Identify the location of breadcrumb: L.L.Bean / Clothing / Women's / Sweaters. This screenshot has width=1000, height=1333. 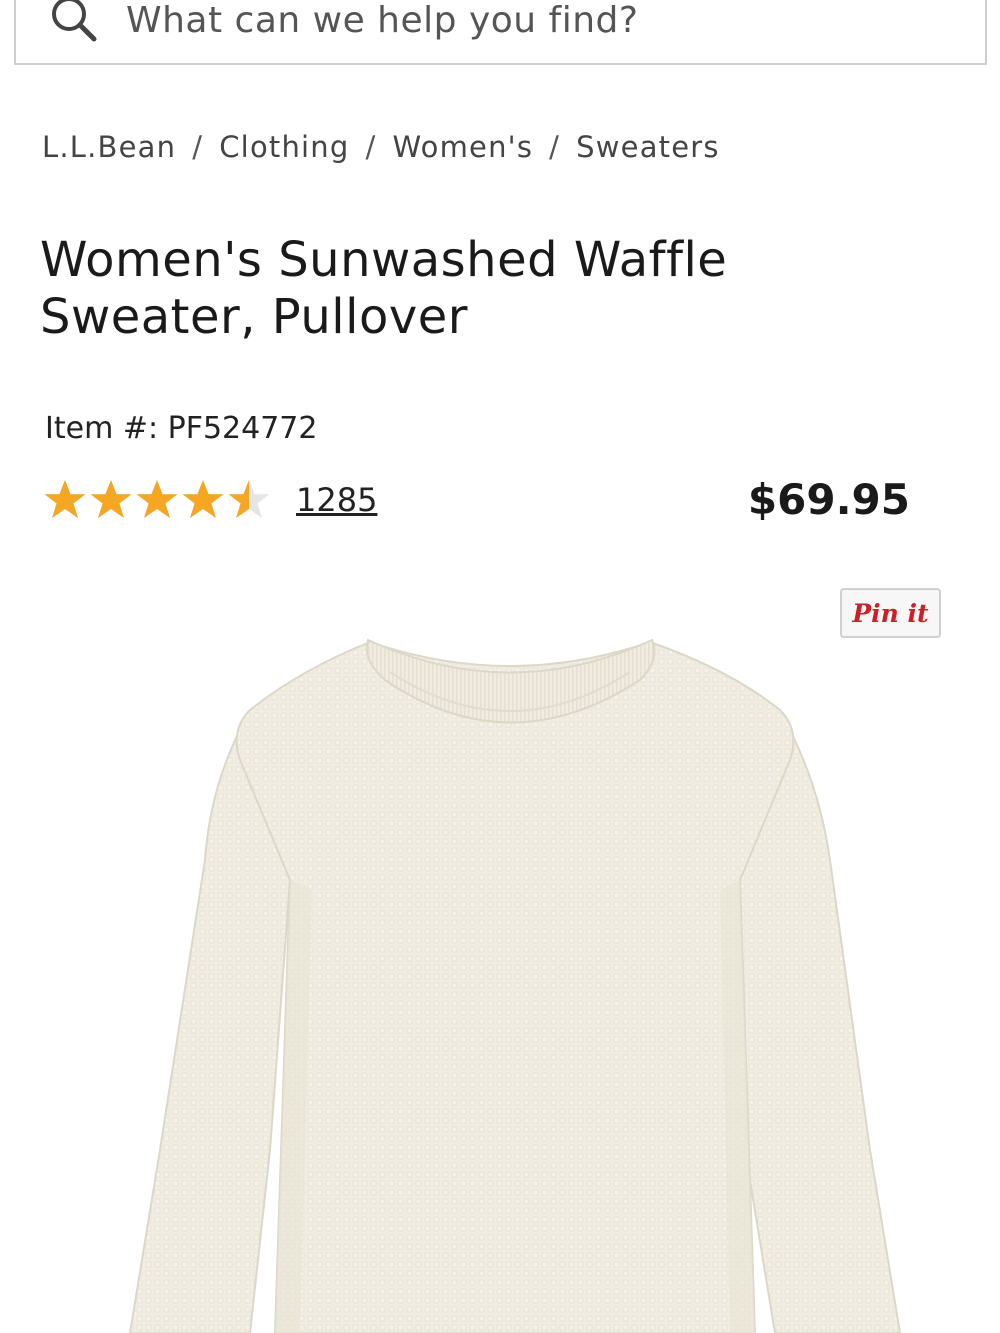
(381, 147).